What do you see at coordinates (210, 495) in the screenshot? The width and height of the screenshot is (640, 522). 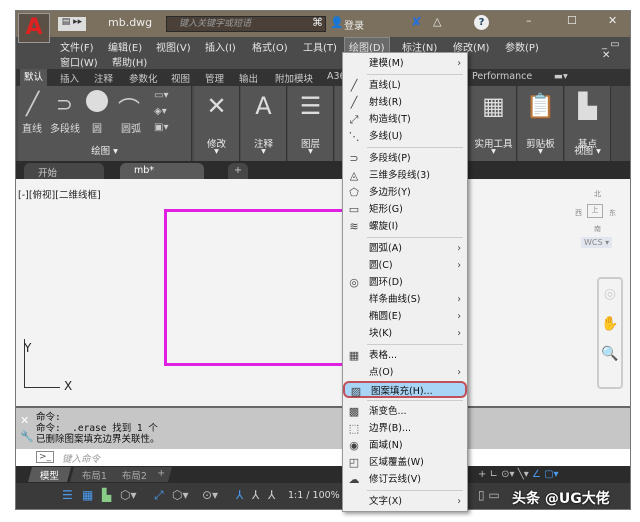 I see `osnap-icon: ⊙▾` at bounding box center [210, 495].